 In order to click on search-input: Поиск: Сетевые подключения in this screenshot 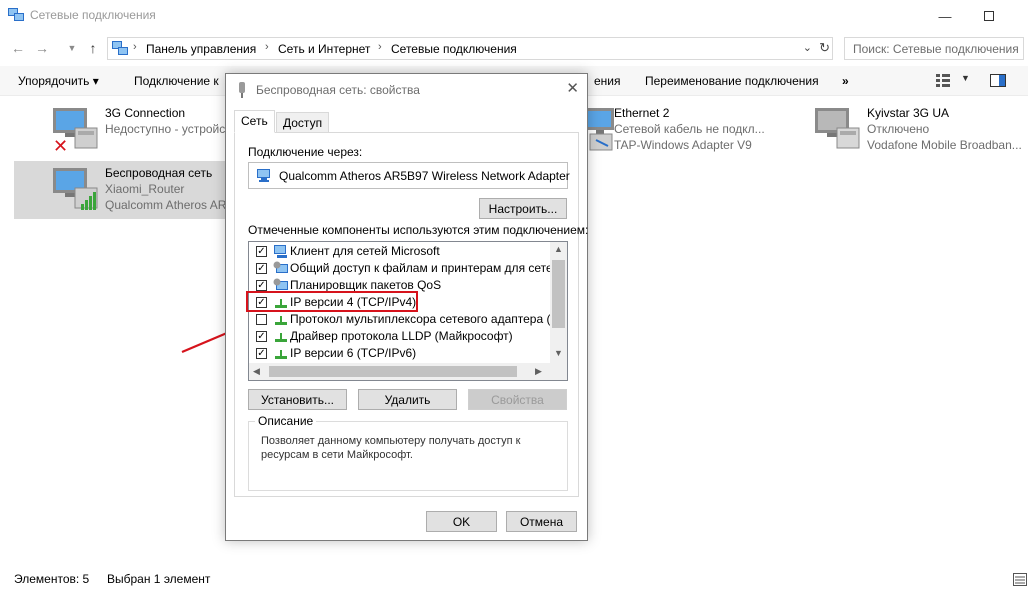, I will do `click(934, 48)`.